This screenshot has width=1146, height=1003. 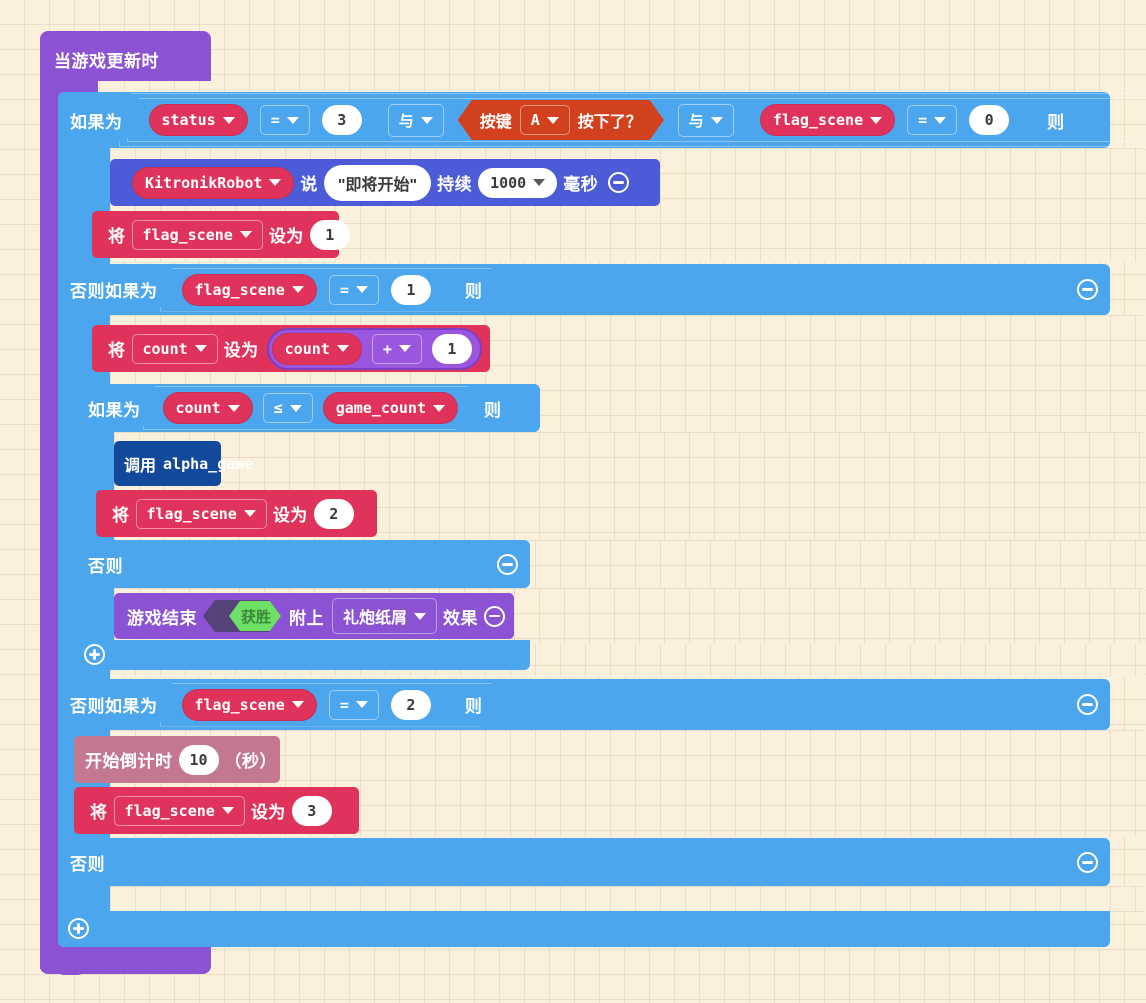 I want to click on math-operand-a-variable: count, so click(x=316, y=348).